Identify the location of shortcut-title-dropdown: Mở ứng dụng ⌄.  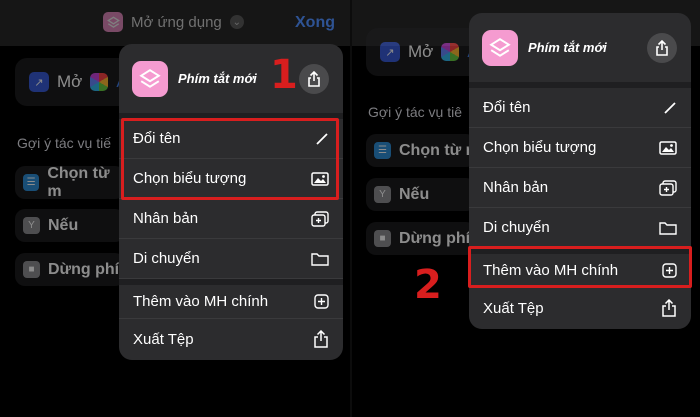
(173, 22).